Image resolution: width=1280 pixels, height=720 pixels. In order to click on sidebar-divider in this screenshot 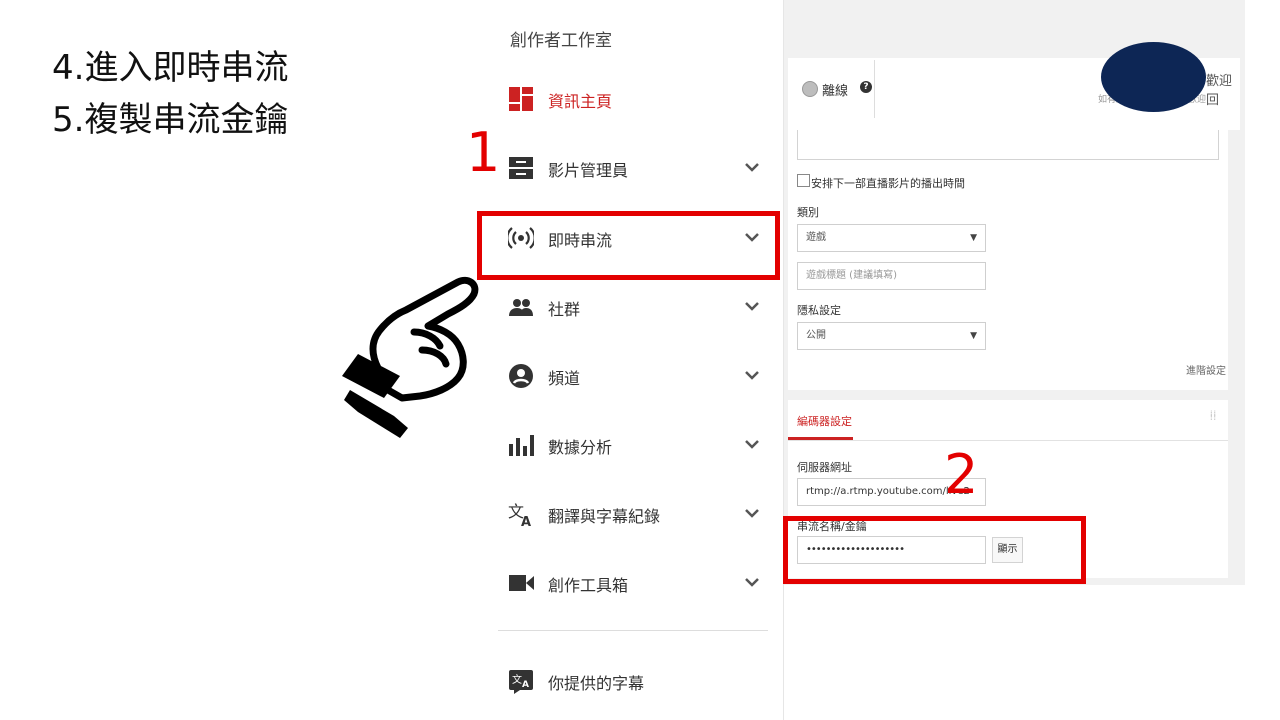, I will do `click(633, 630)`.